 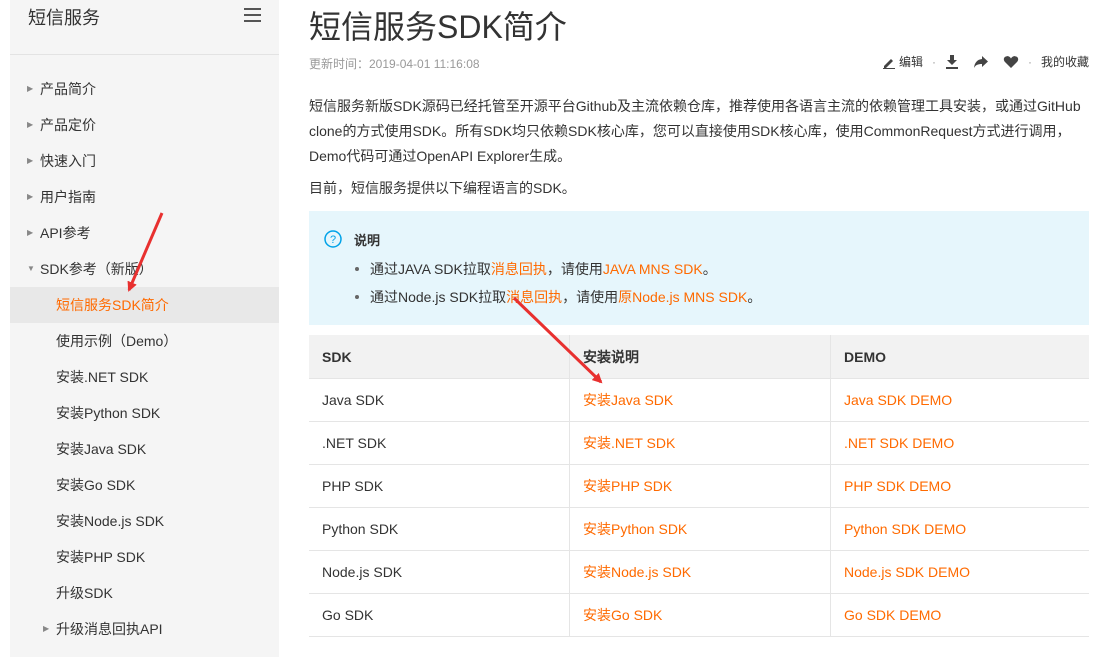 I want to click on sidebar-item-install-python: 安装Python SDK, so click(x=144, y=413).